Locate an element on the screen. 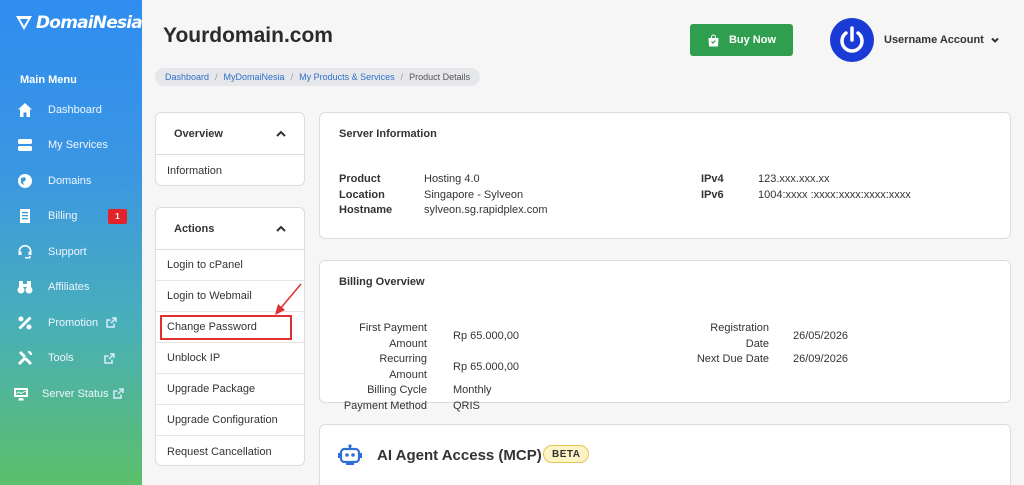  ipv4-label: IPv4 is located at coordinates (712, 179).